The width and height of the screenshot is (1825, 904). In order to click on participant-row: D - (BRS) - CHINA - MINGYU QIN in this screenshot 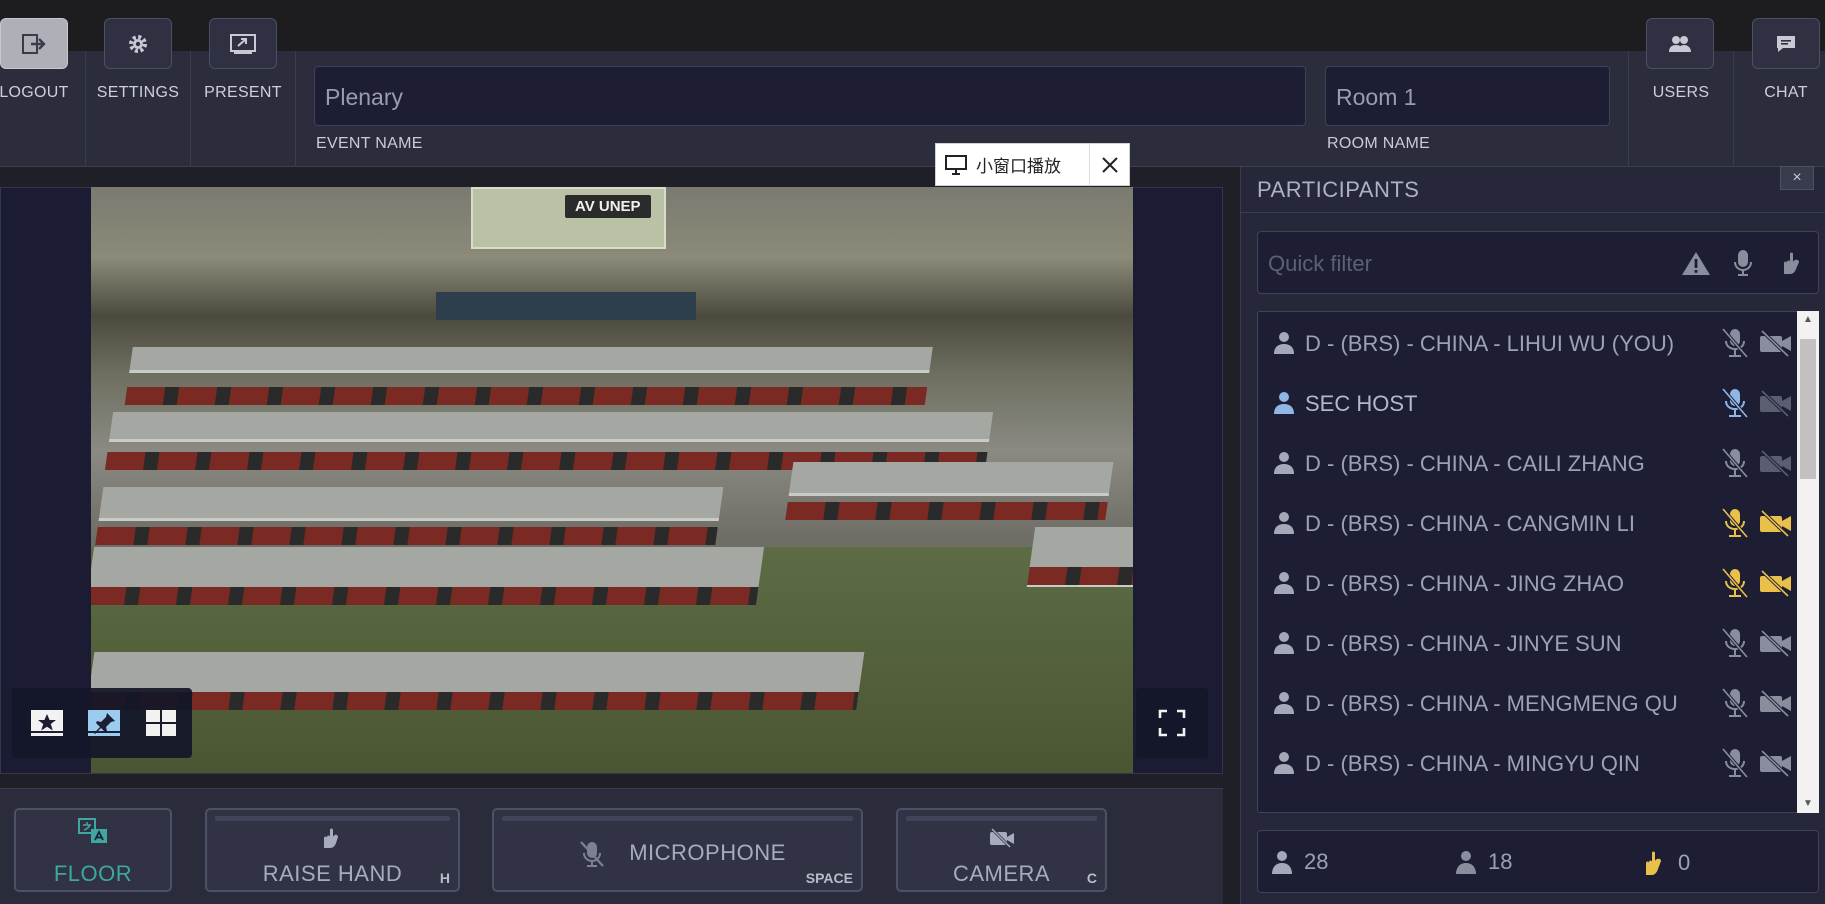, I will do `click(1528, 762)`.